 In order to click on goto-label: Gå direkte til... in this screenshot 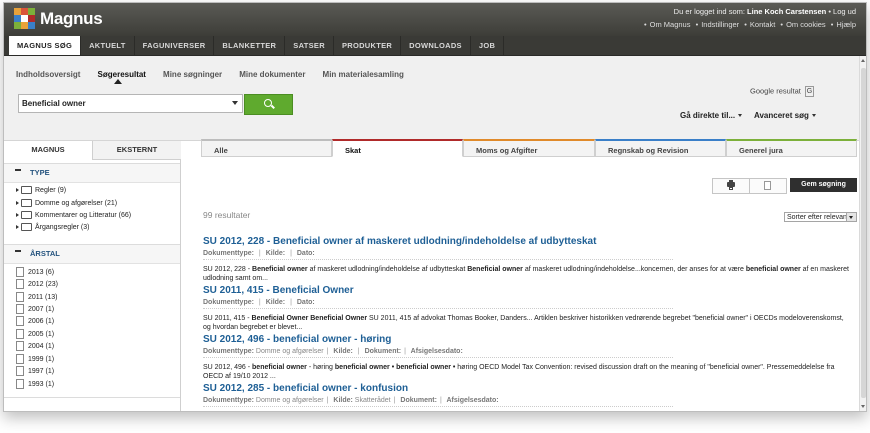, I will do `click(708, 115)`.